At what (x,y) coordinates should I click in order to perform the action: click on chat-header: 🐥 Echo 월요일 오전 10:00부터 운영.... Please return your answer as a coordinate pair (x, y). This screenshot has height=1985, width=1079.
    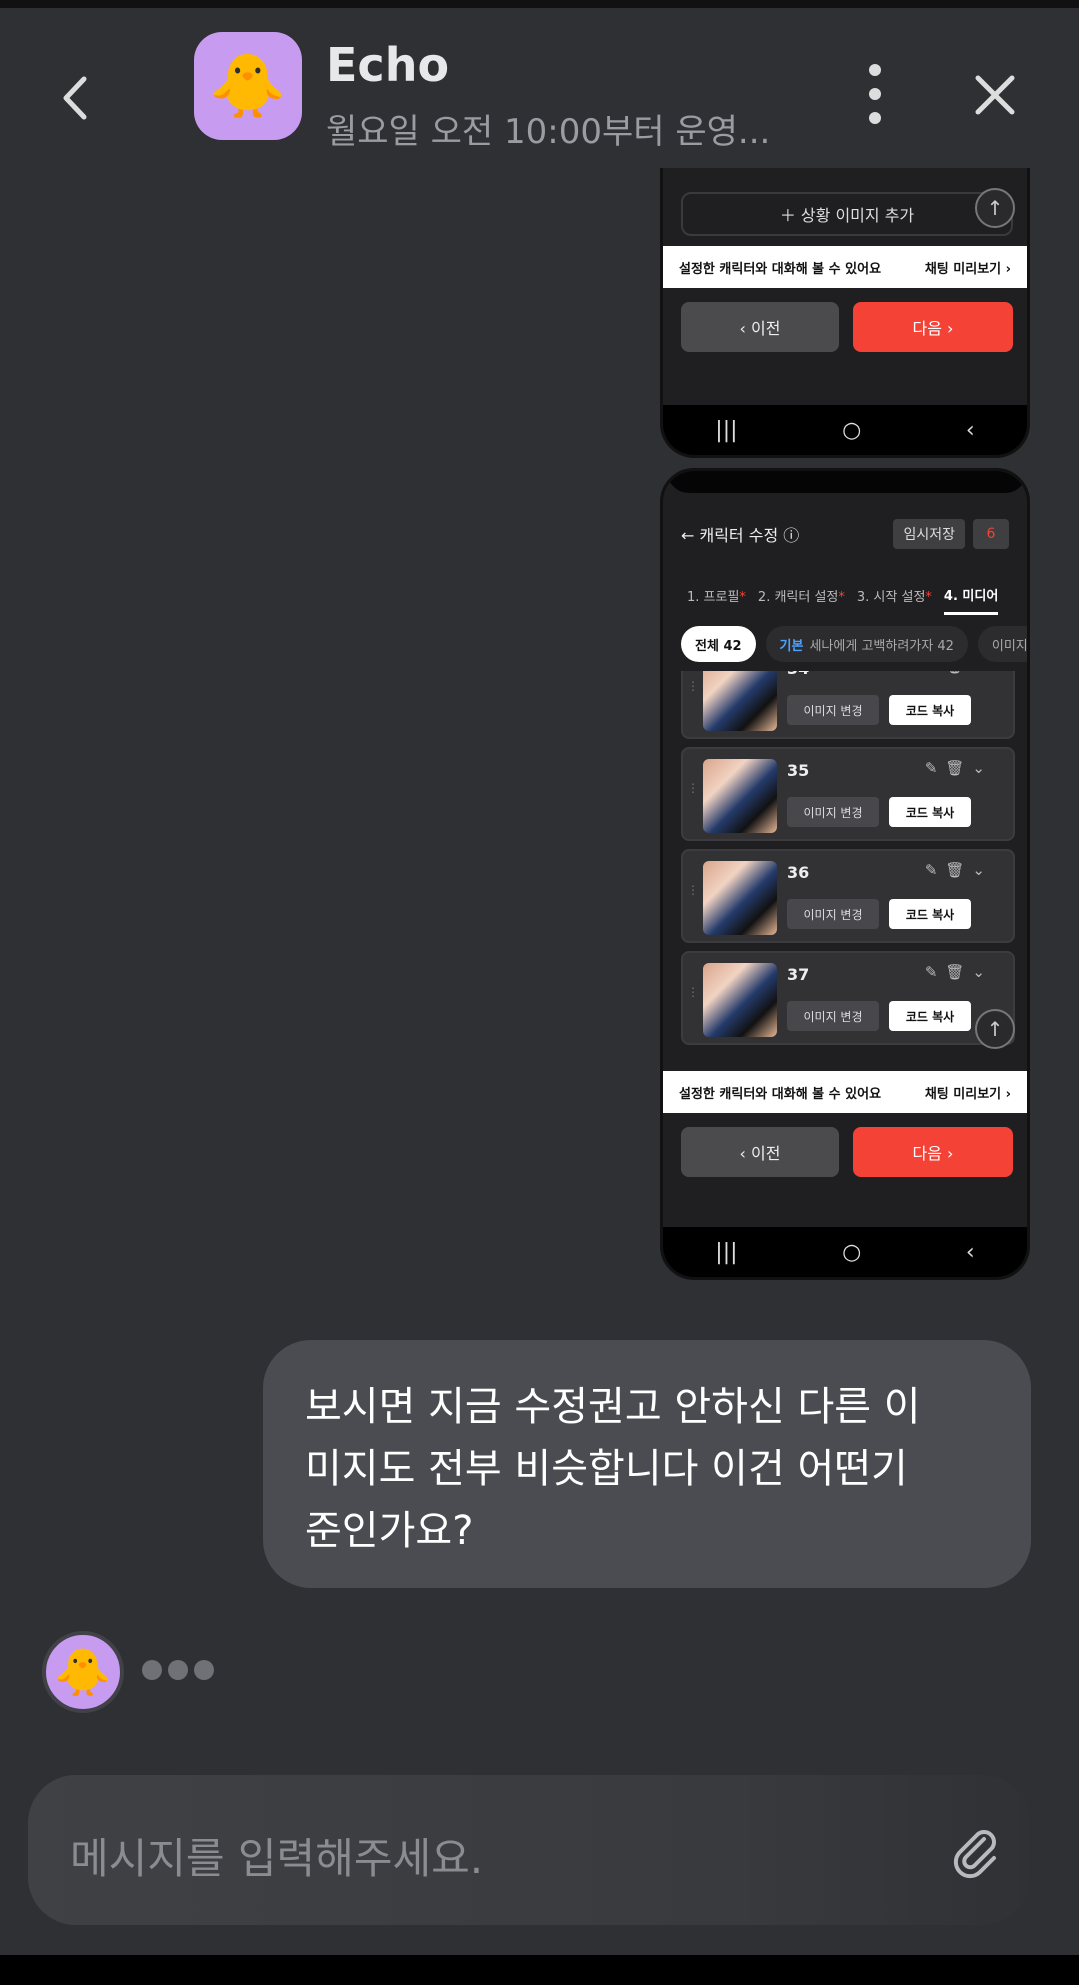
    Looking at the image, I should click on (539, 88).